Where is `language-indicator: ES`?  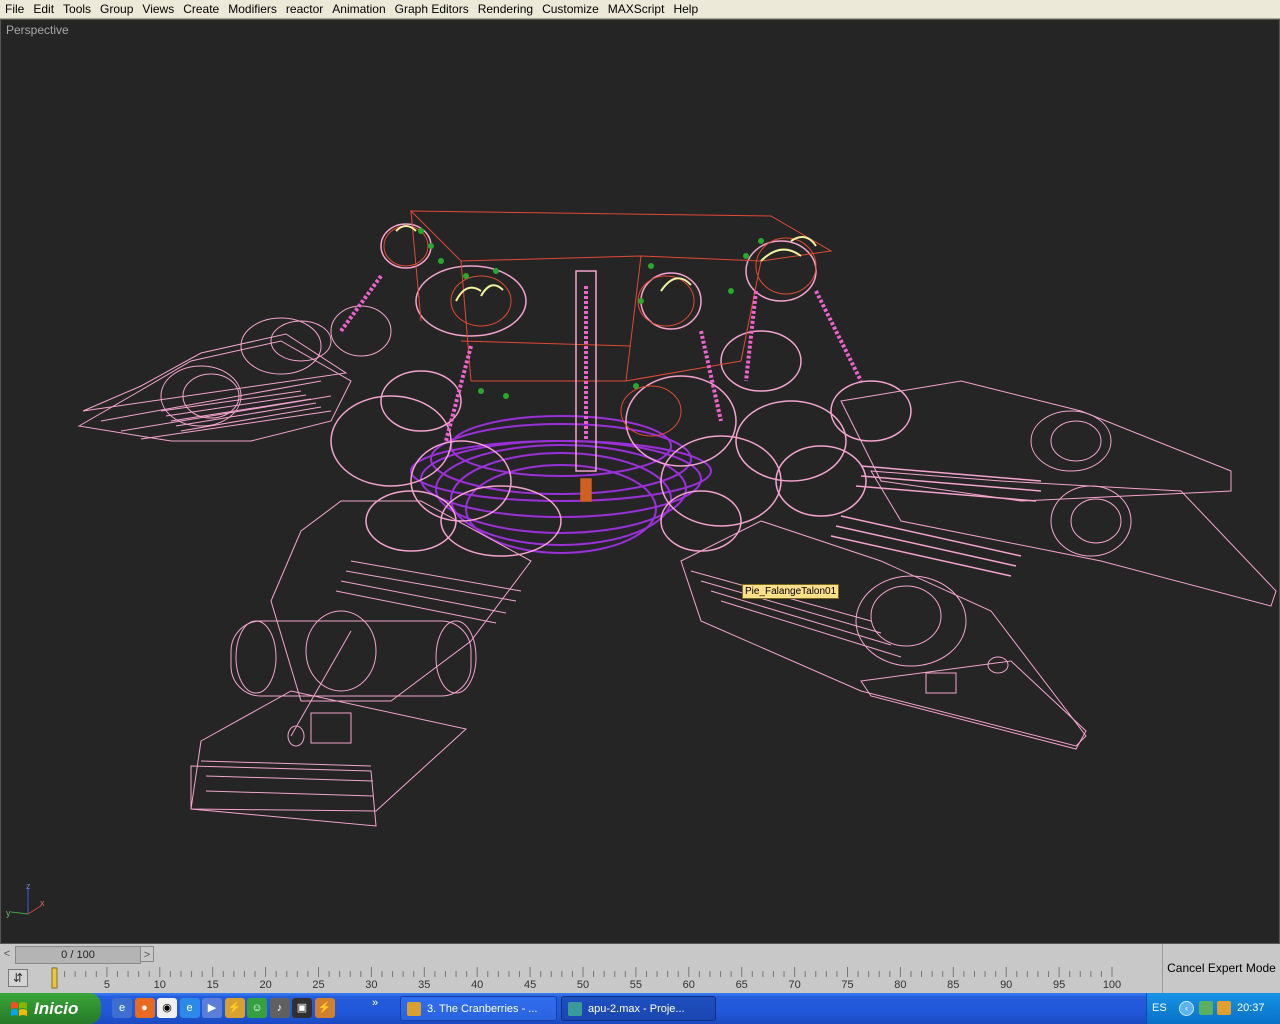
language-indicator: ES is located at coordinates (1159, 1008).